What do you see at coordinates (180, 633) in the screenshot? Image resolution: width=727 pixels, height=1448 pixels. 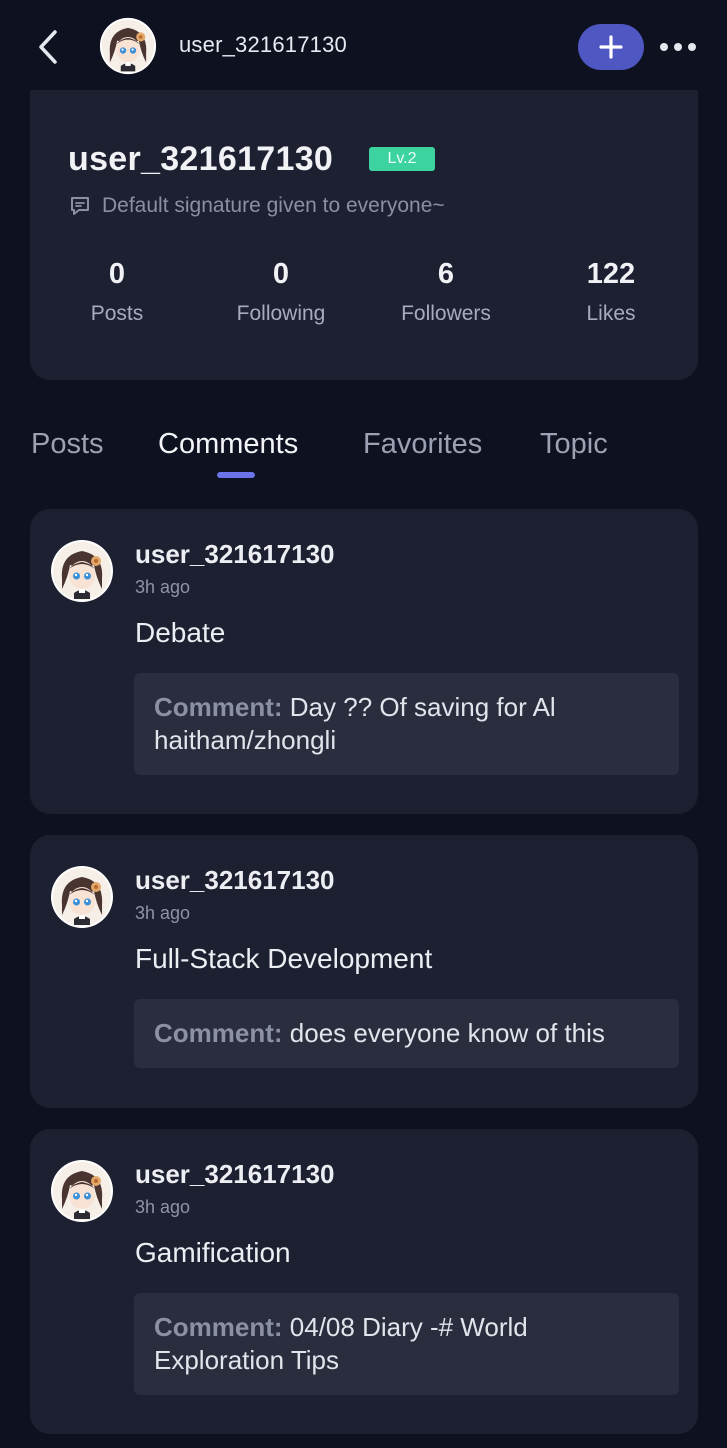 I see `comment-post-title: Debate` at bounding box center [180, 633].